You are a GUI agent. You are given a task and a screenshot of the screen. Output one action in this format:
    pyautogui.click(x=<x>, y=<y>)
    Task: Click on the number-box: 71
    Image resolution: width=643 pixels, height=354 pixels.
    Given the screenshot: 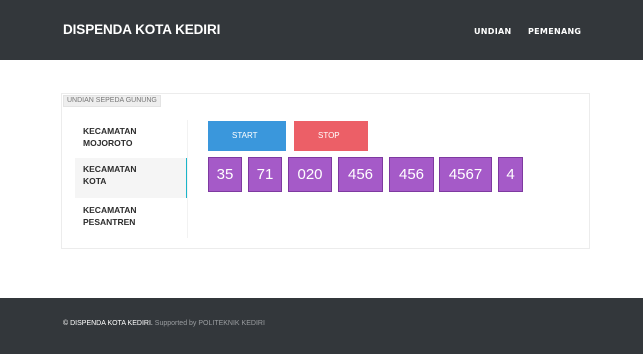 What is the action you would take?
    pyautogui.click(x=265, y=174)
    